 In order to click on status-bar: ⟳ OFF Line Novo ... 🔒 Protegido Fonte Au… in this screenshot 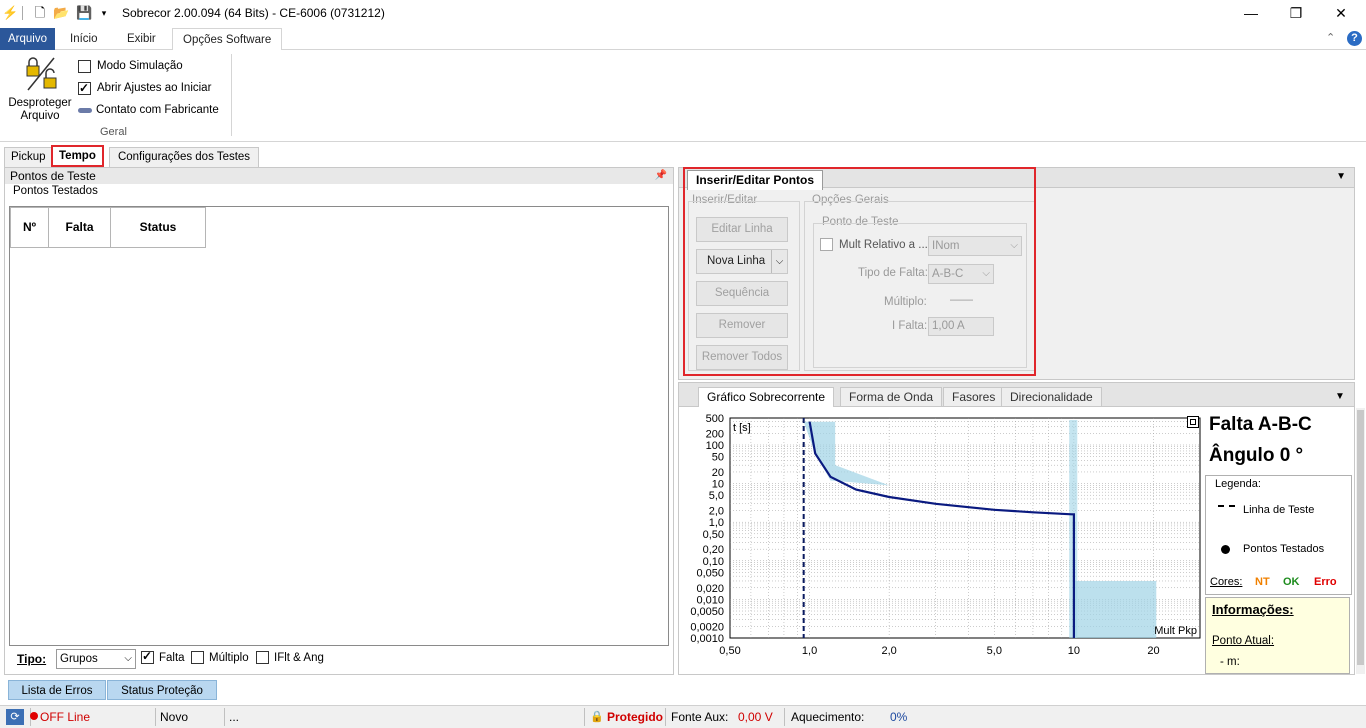, I will do `click(683, 716)`.